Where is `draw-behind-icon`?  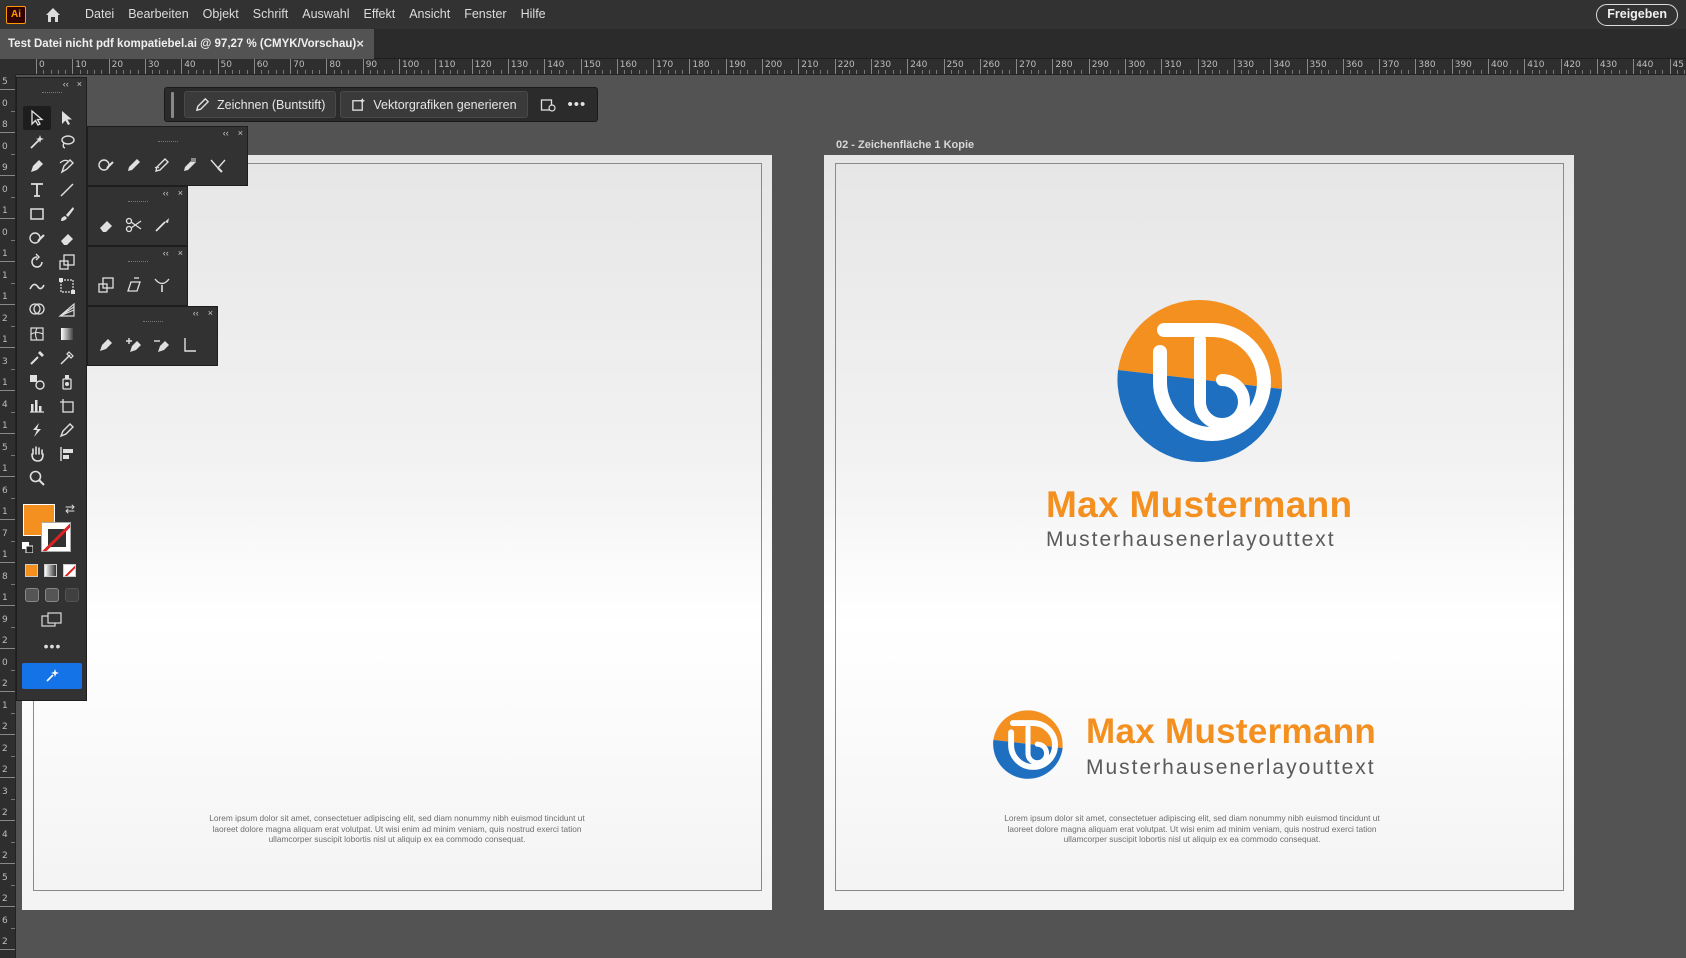 draw-behind-icon is located at coordinates (52, 595).